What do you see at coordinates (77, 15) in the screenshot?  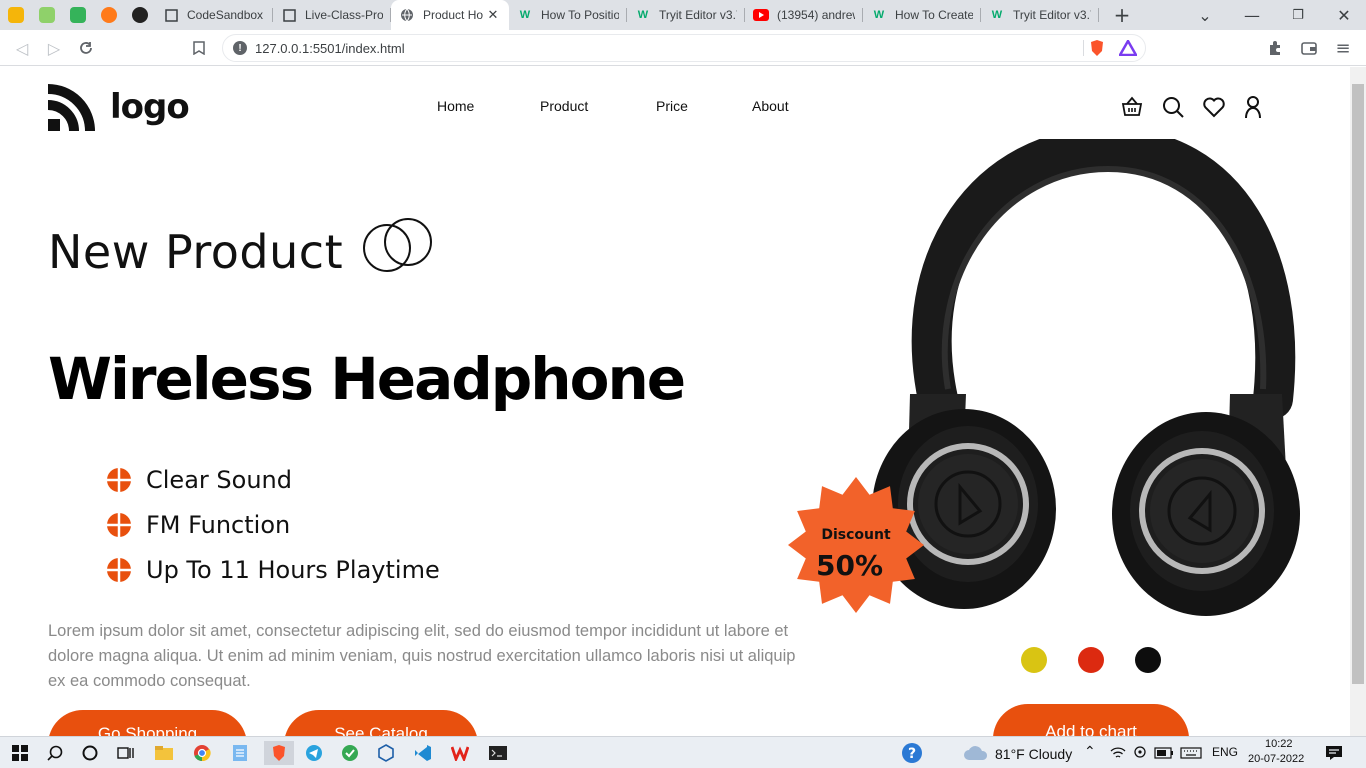 I see `pinned-tab-play` at bounding box center [77, 15].